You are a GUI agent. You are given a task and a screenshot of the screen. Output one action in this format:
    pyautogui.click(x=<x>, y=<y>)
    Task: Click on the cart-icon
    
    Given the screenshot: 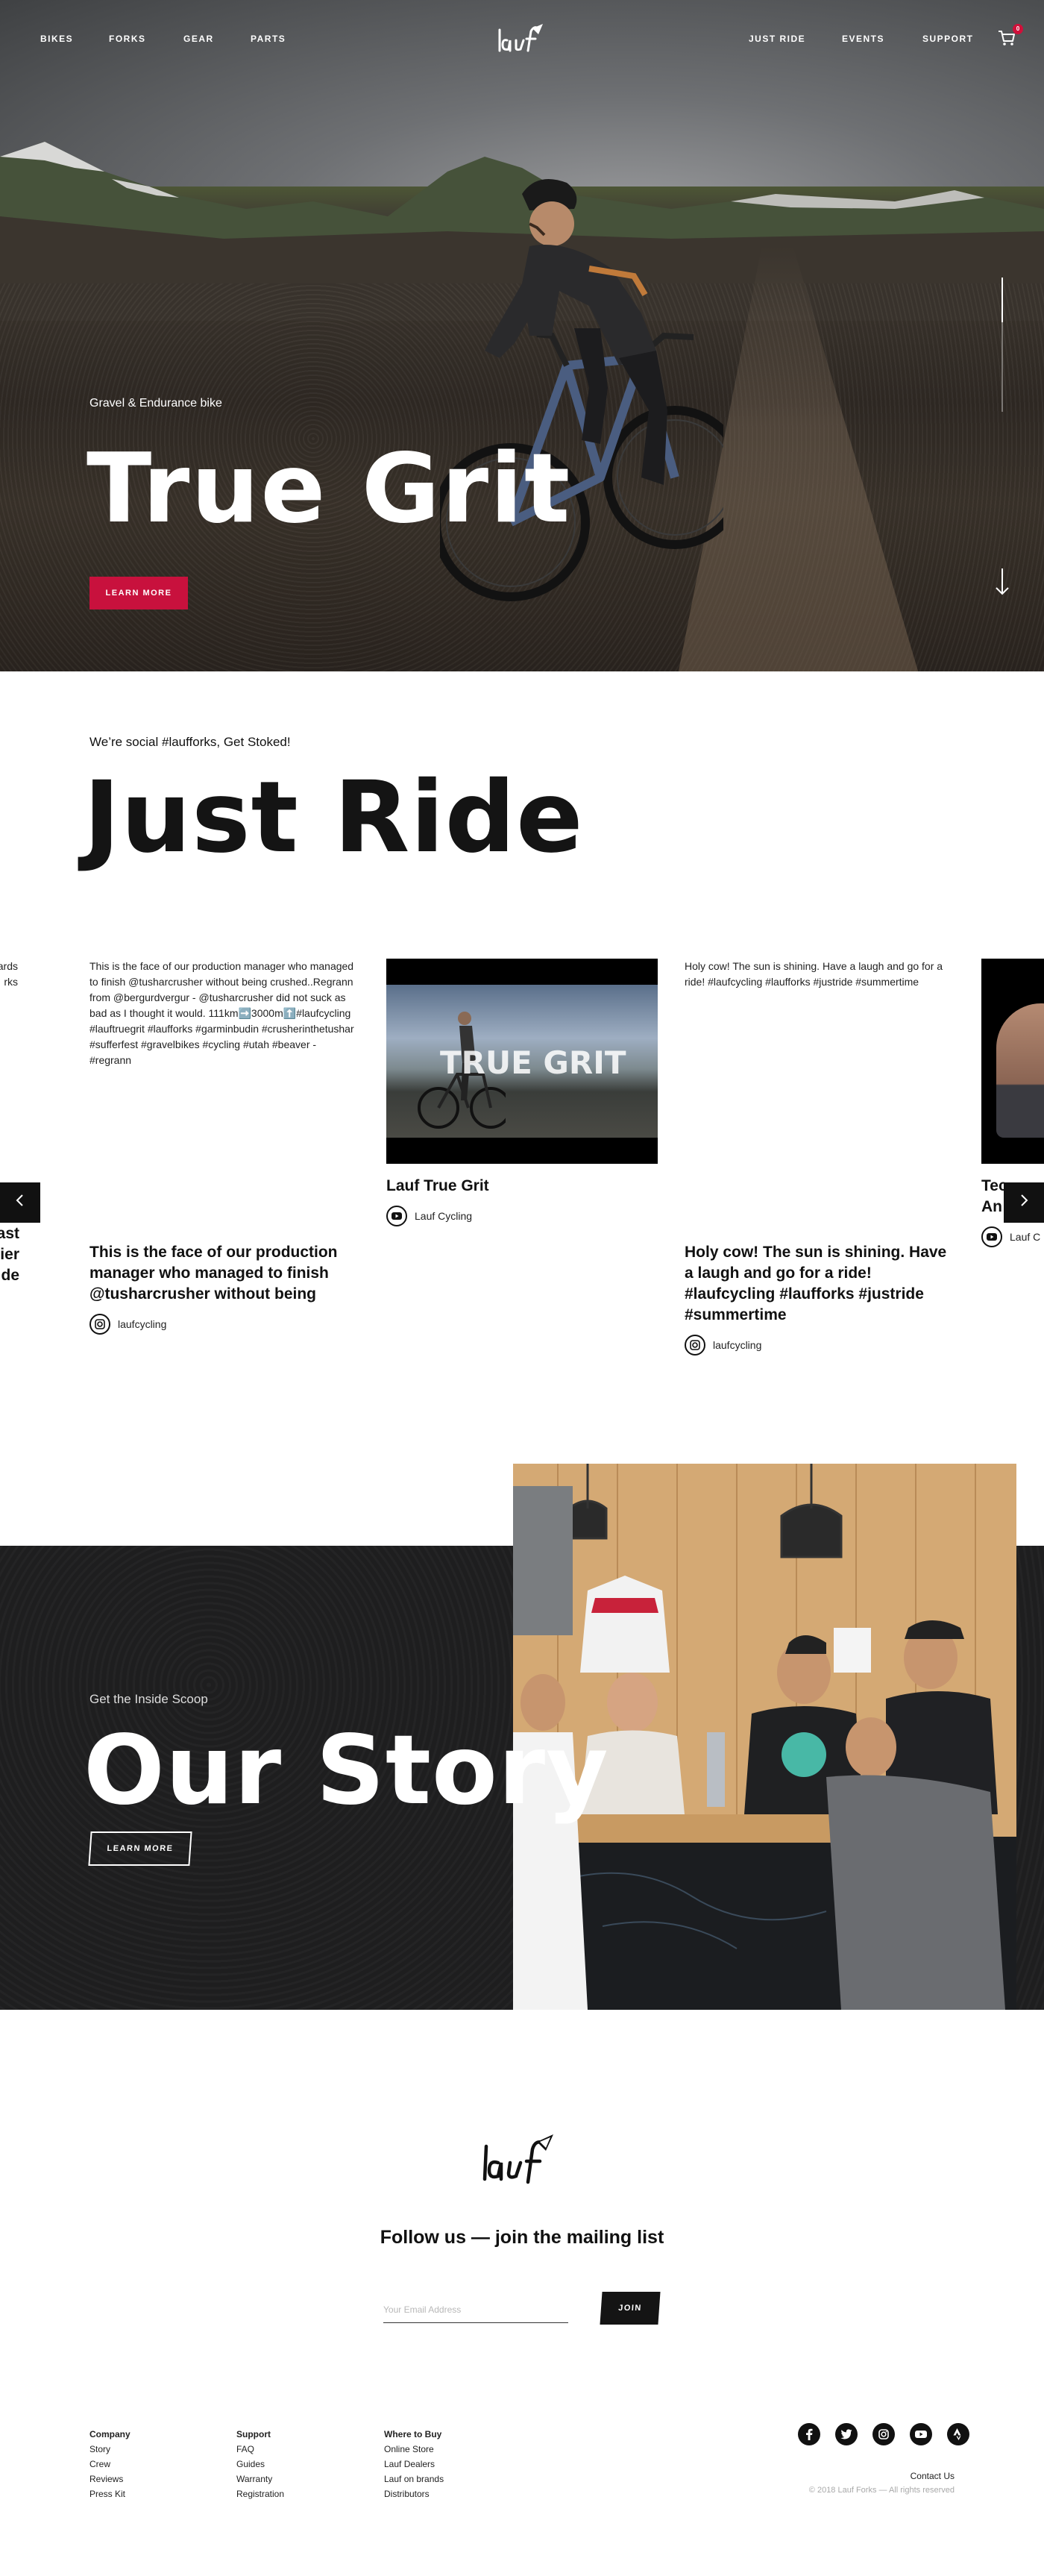 What is the action you would take?
    pyautogui.click(x=1007, y=38)
    